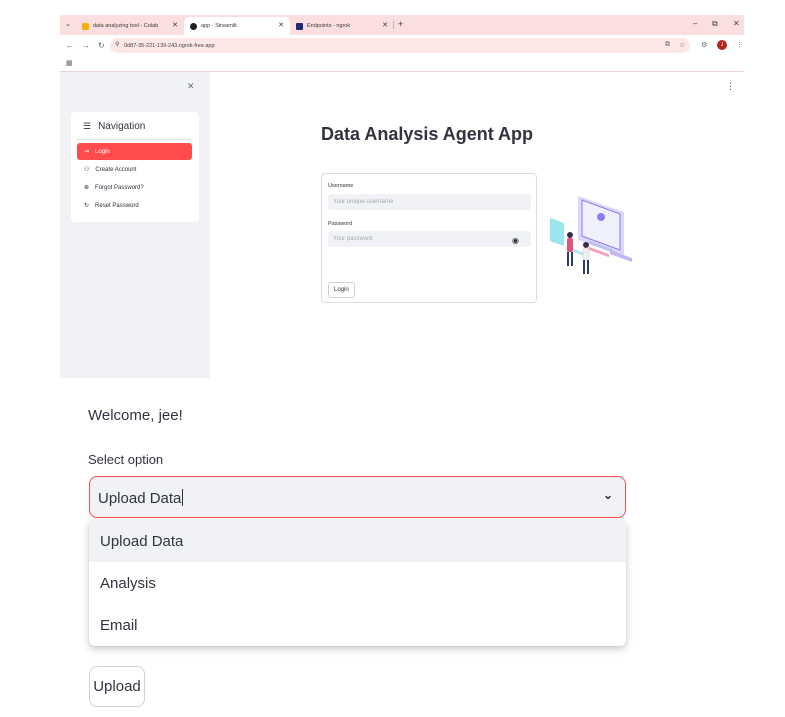 Image resolution: width=785 pixels, height=717 pixels. Describe the element at coordinates (340, 224) in the screenshot. I see `password-label: Password` at that location.